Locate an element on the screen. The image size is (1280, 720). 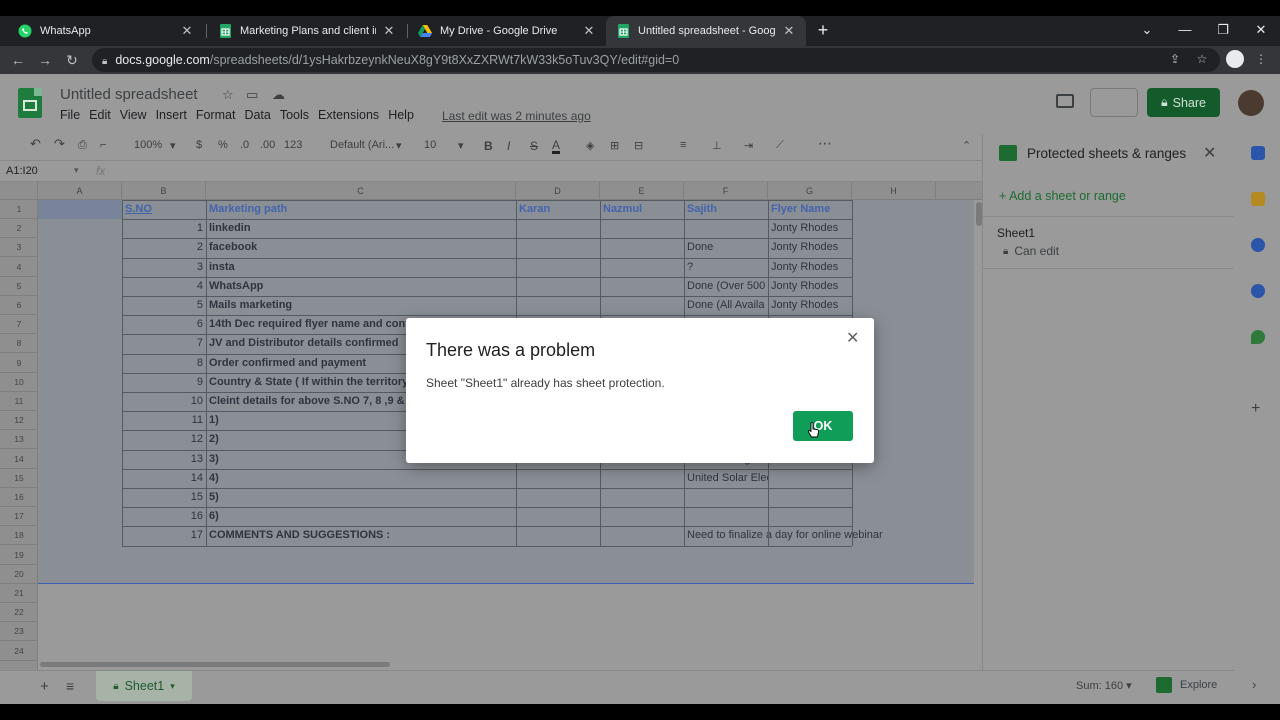
merge-cells-icon: ⊟ is located at coordinates (638, 145).